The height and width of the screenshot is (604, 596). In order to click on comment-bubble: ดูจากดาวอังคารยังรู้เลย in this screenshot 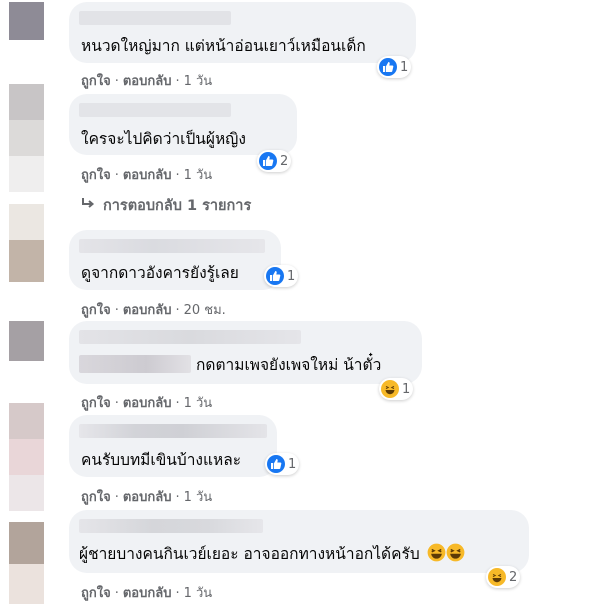, I will do `click(175, 260)`.